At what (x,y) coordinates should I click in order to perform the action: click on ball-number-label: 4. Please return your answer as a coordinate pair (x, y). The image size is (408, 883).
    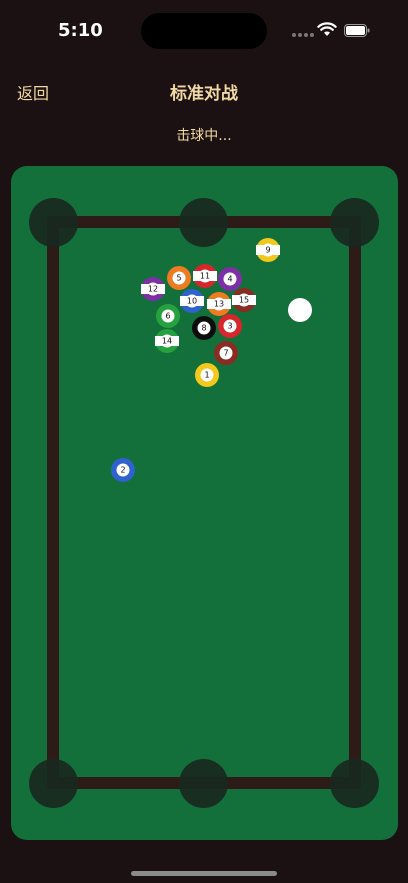
    Looking at the image, I should click on (230, 279).